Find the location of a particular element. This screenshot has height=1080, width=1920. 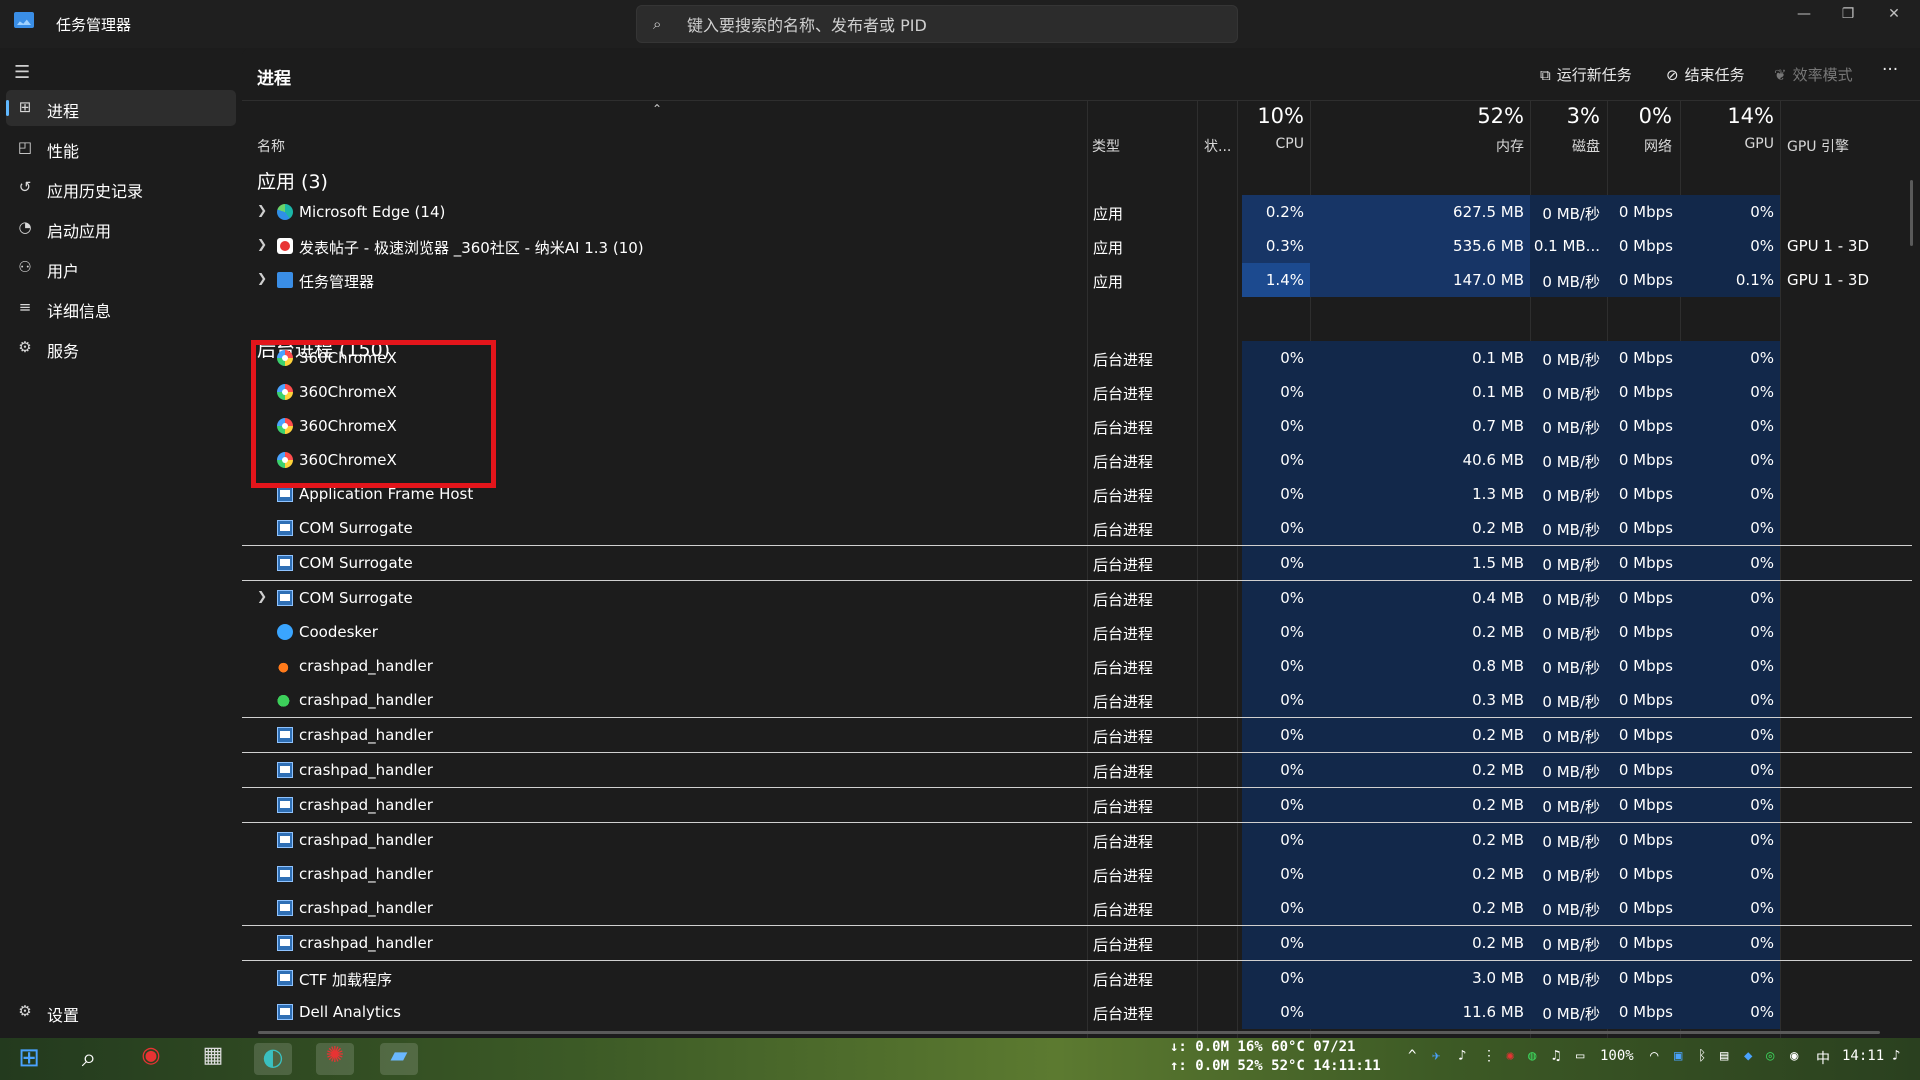

sidebar-item-startup-apps: ◔ 启动应用 is located at coordinates (121, 228).